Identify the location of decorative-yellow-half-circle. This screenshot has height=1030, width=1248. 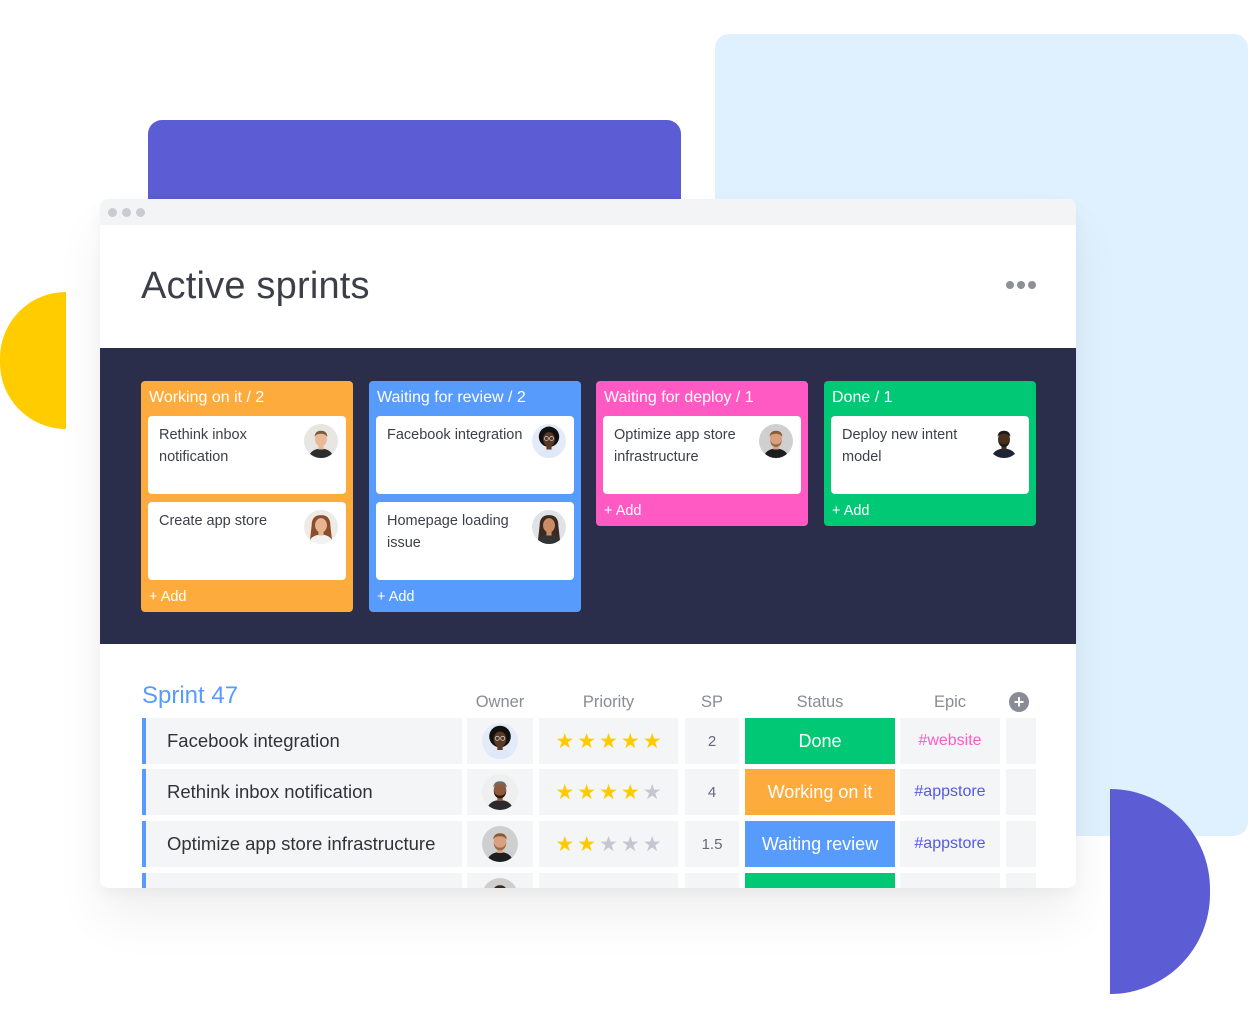
(33, 360).